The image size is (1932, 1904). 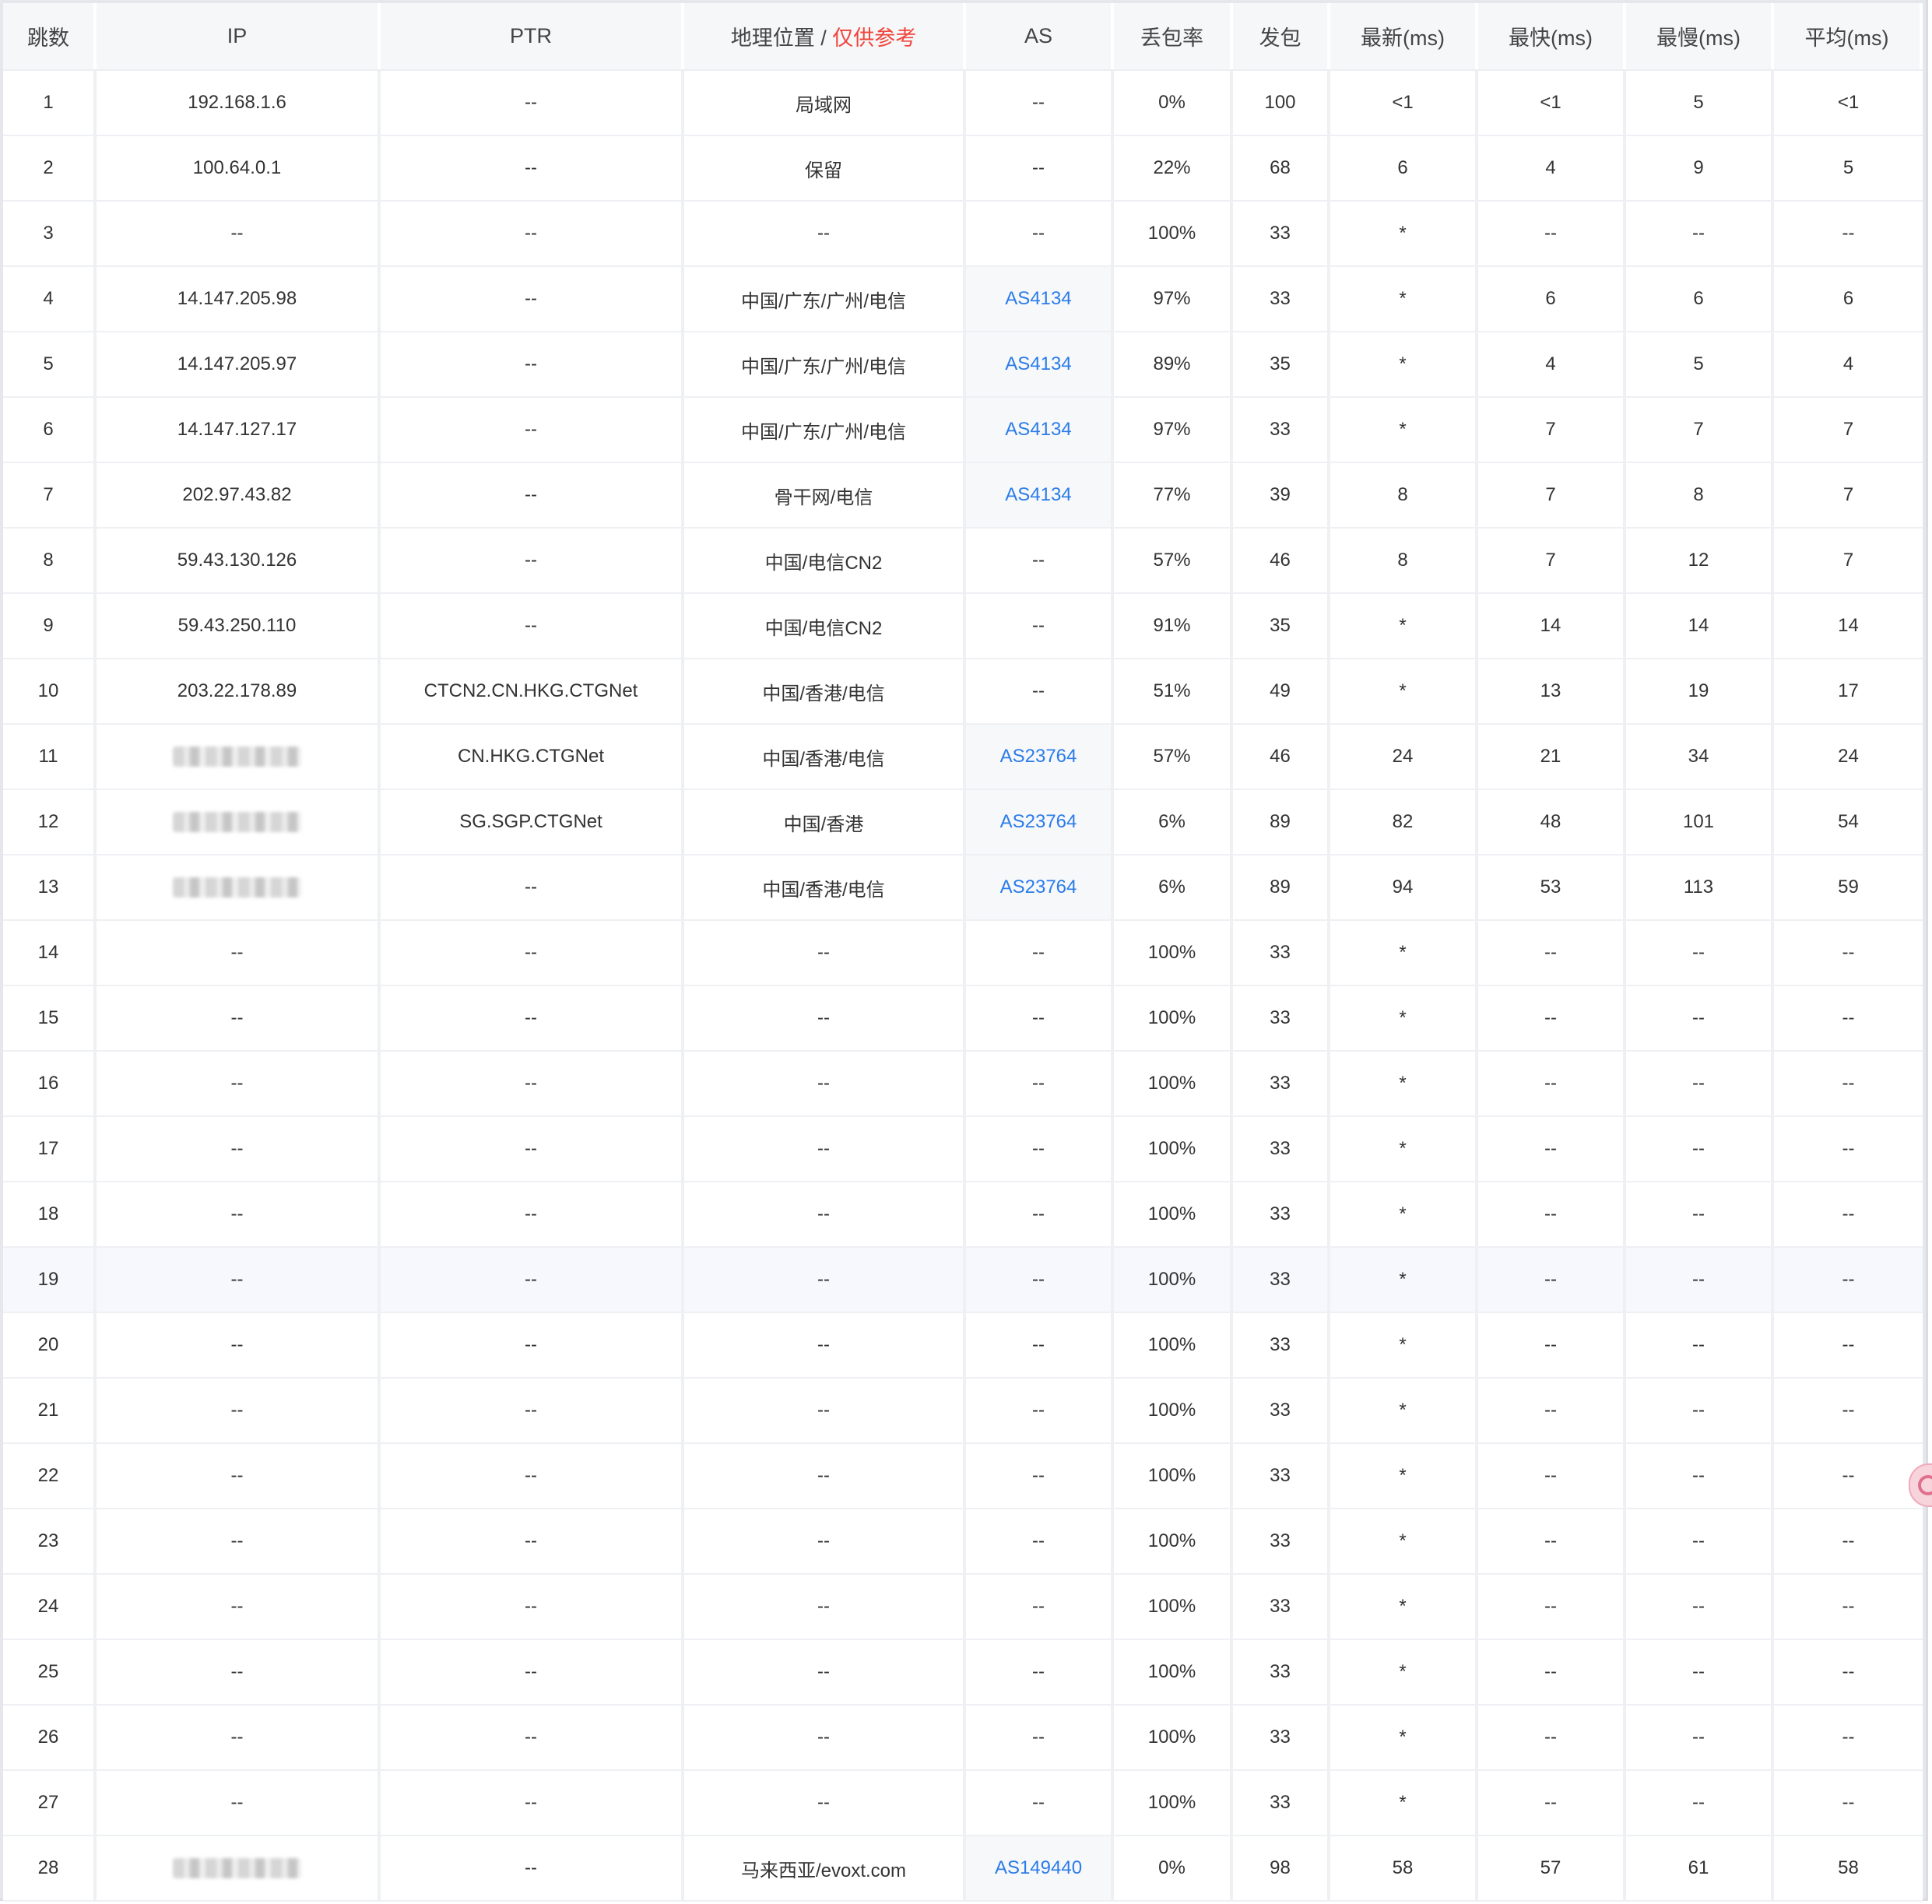 I want to click on cell-loss: 91%, so click(x=1173, y=626).